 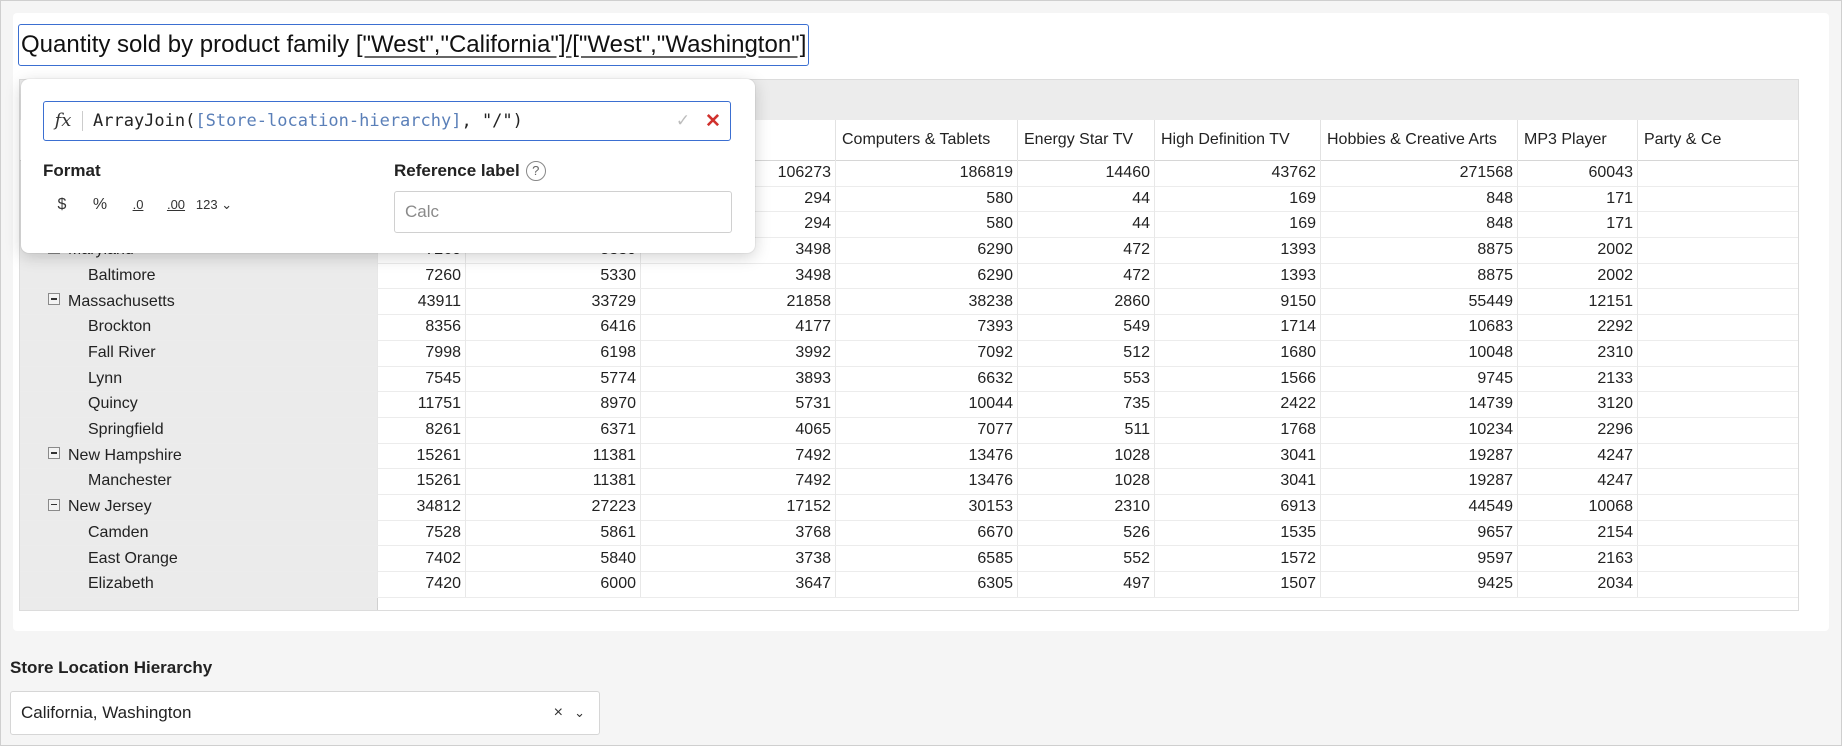 What do you see at coordinates (214, 205) in the screenshot?
I see `number-format-dropdown-icon: 123 ⌄` at bounding box center [214, 205].